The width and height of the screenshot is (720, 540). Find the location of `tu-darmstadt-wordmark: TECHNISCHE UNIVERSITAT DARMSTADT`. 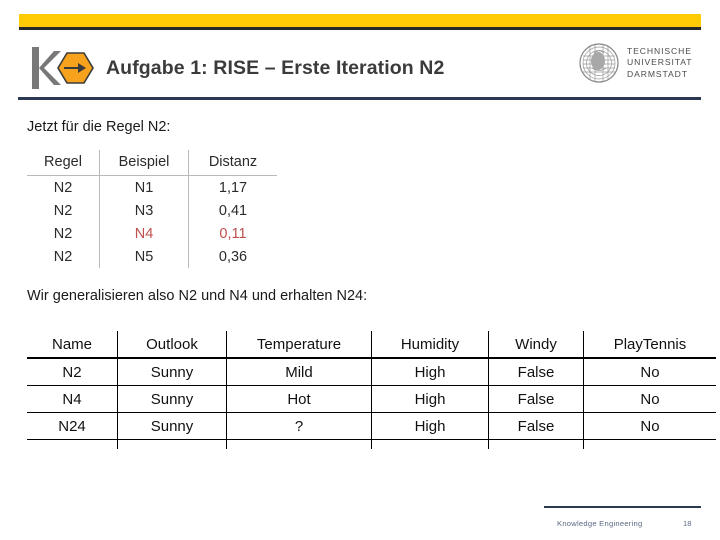

tu-darmstadt-wordmark: TECHNISCHE UNIVERSITAT DARMSTADT is located at coordinates (659, 63).